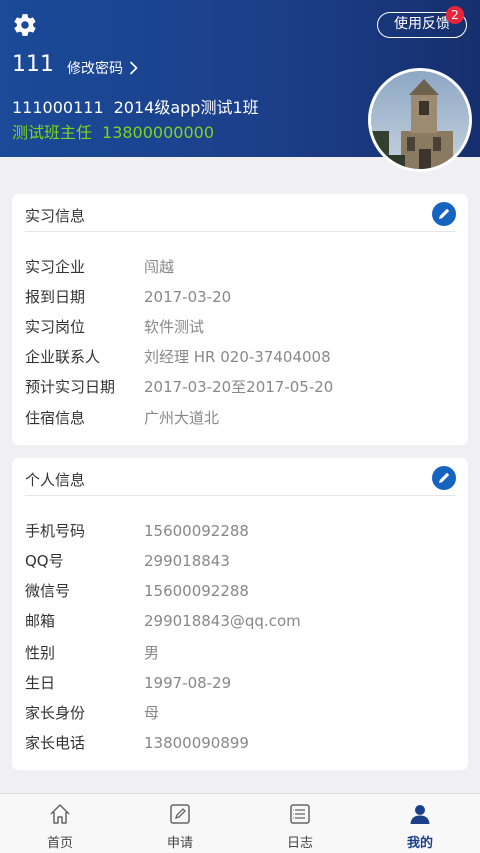 The width and height of the screenshot is (480, 853). I want to click on row-label: 预计实习日期, so click(70, 387).